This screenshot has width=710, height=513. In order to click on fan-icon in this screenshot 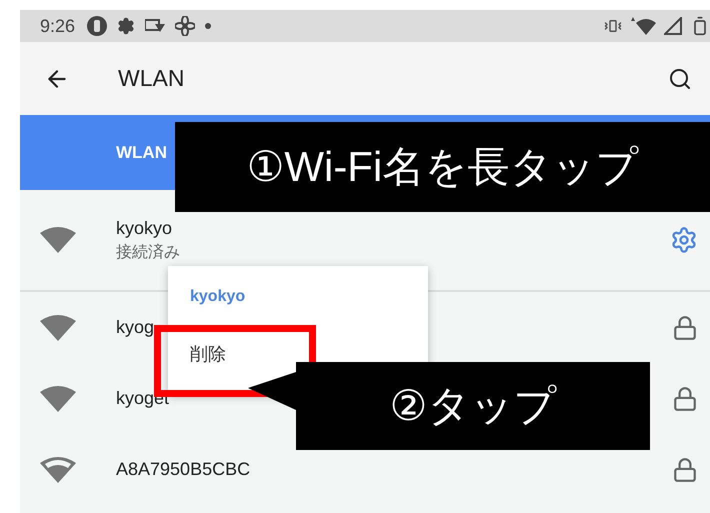, I will do `click(185, 26)`.